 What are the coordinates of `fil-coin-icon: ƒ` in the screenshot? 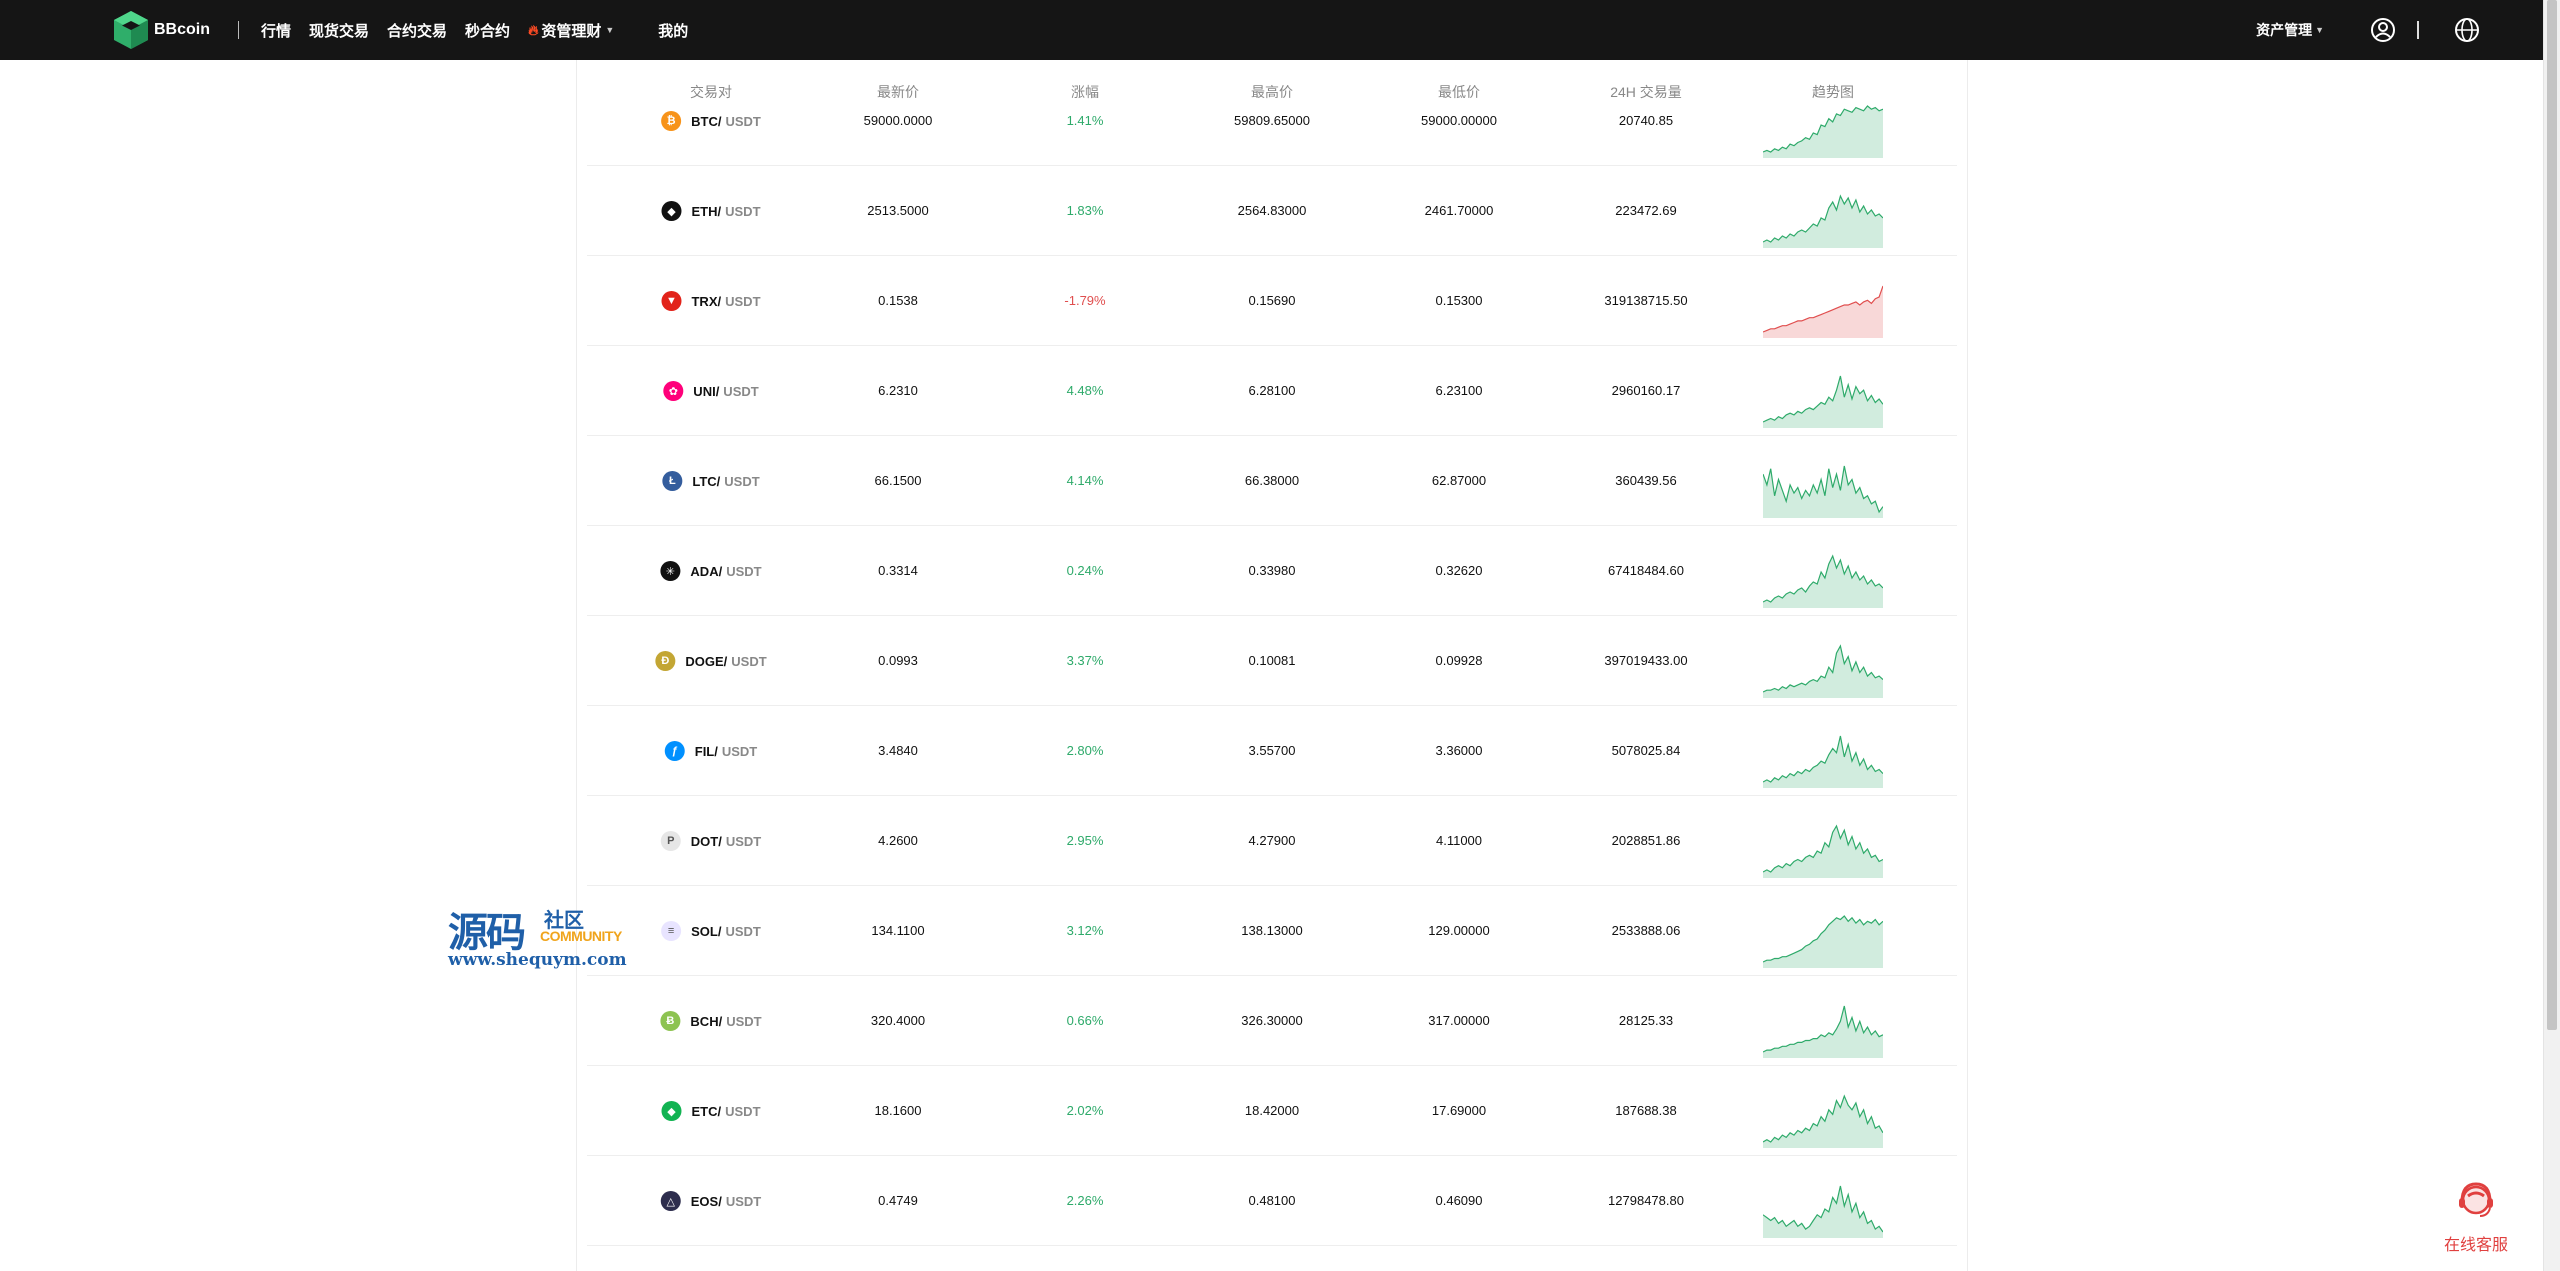 It's located at (674, 751).